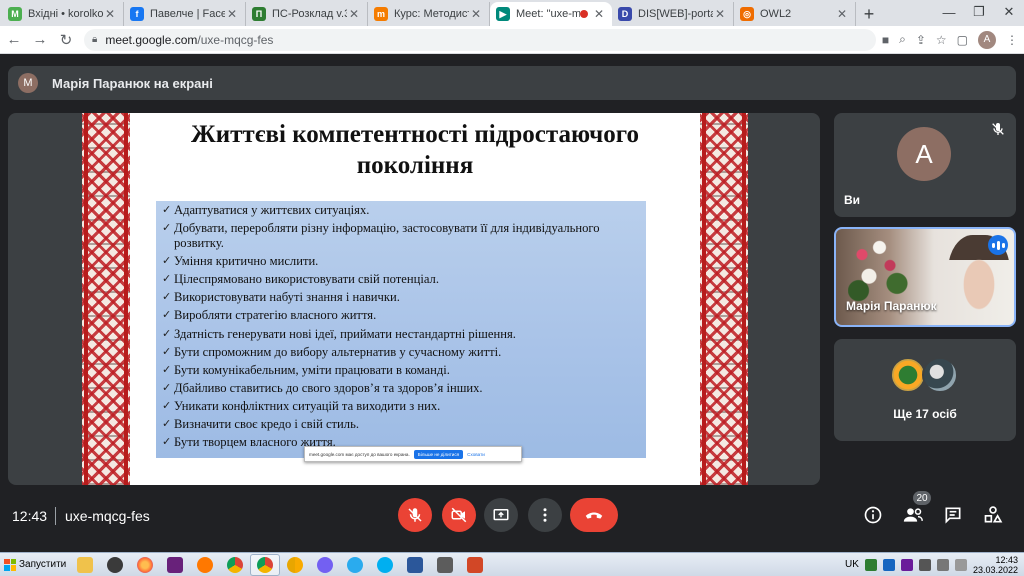  I want to click on taskbar-media-player, so click(115, 565).